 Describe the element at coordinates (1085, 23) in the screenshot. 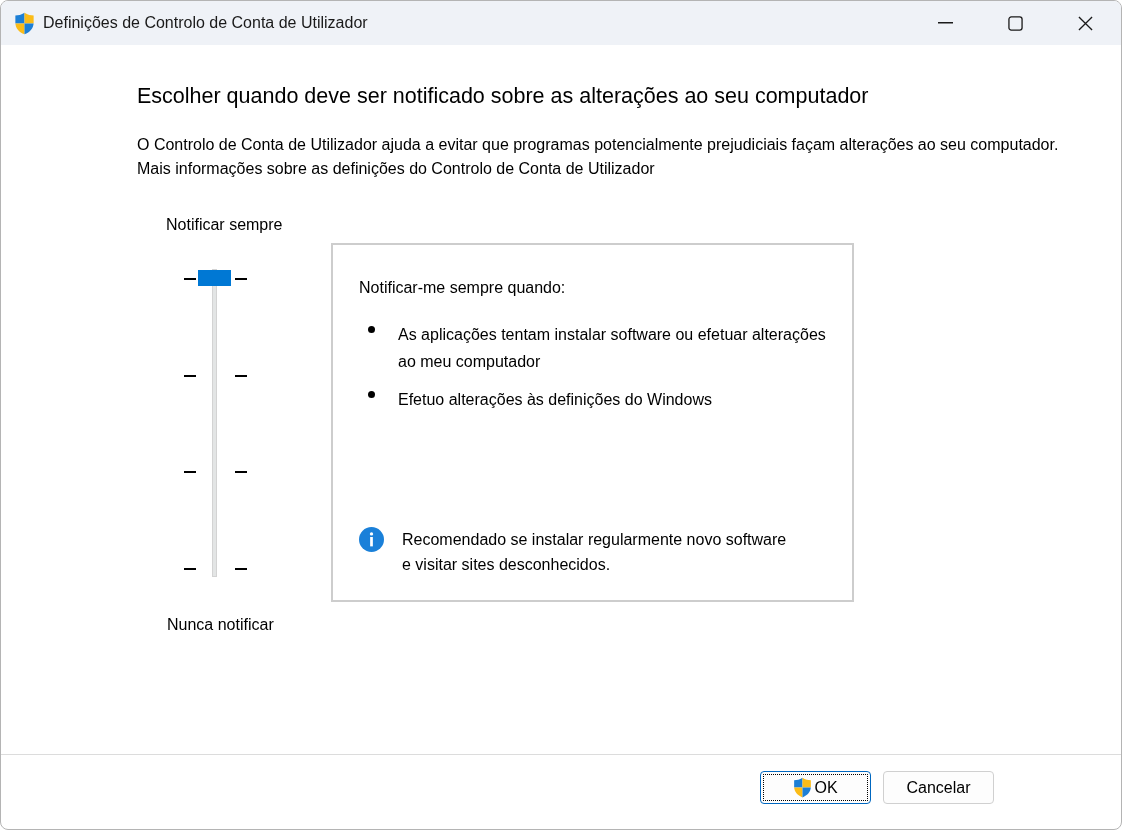

I see `close-icon` at that location.